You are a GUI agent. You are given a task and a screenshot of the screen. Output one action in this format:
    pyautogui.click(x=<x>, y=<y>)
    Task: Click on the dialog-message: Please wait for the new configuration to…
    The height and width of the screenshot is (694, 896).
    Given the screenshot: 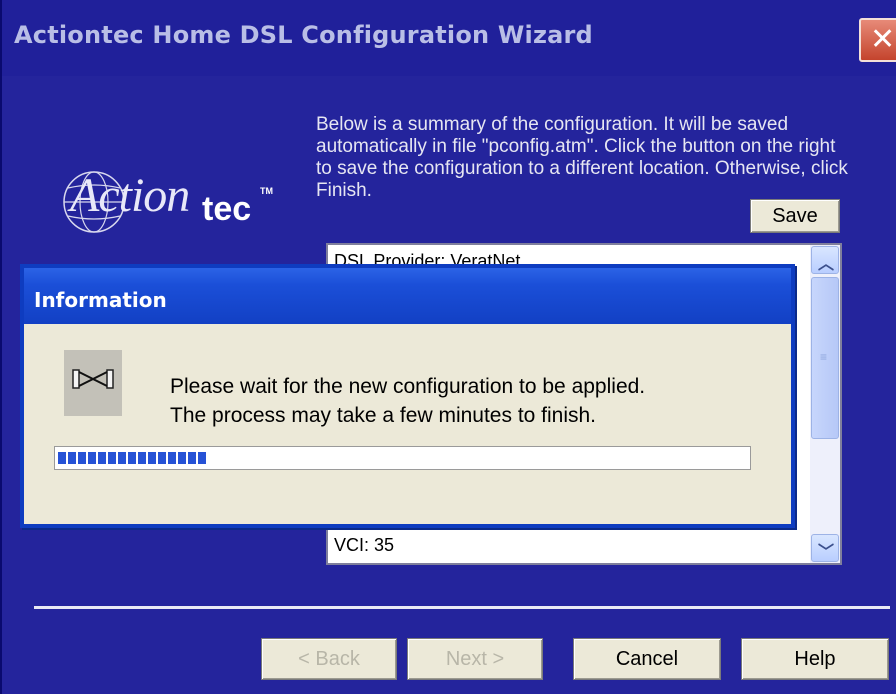 What is the action you would take?
    pyautogui.click(x=407, y=401)
    